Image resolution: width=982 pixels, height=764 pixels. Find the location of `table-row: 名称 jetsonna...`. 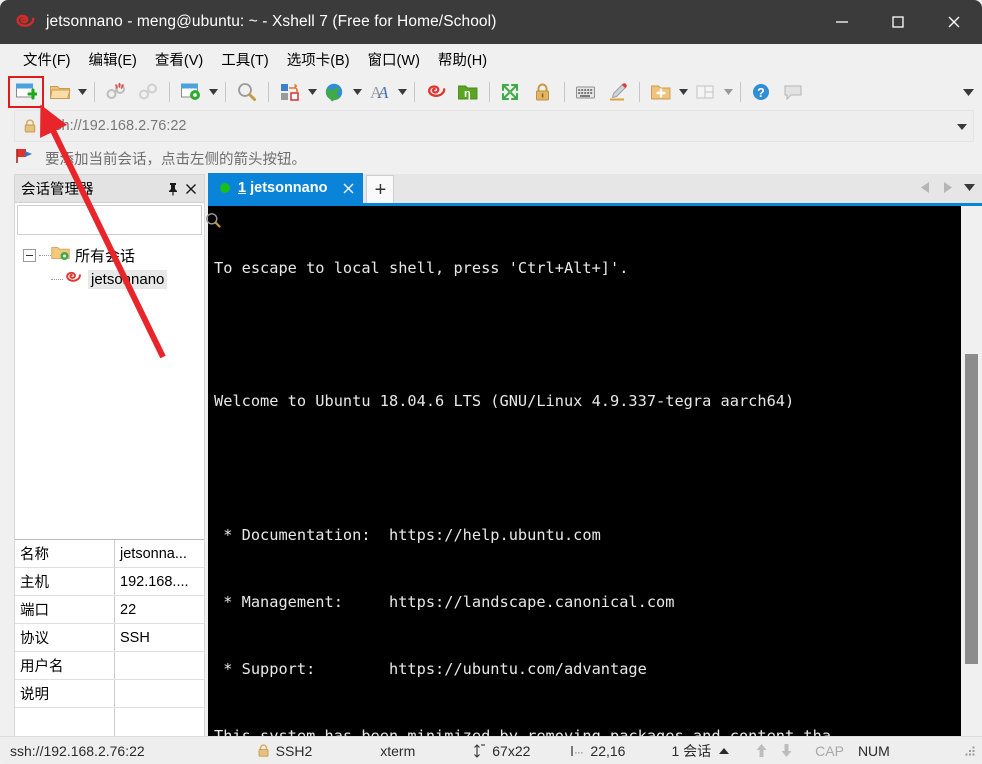

table-row: 名称 jetsonna... is located at coordinates (109, 554).